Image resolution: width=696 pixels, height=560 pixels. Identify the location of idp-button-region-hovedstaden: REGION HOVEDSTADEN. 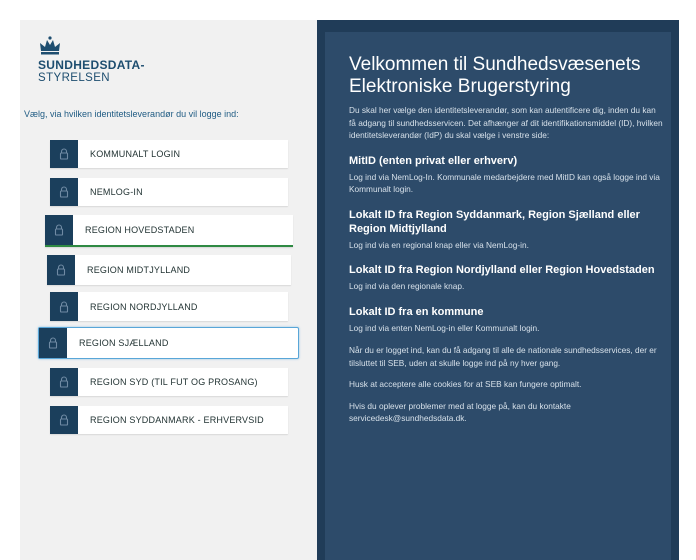
(169, 231).